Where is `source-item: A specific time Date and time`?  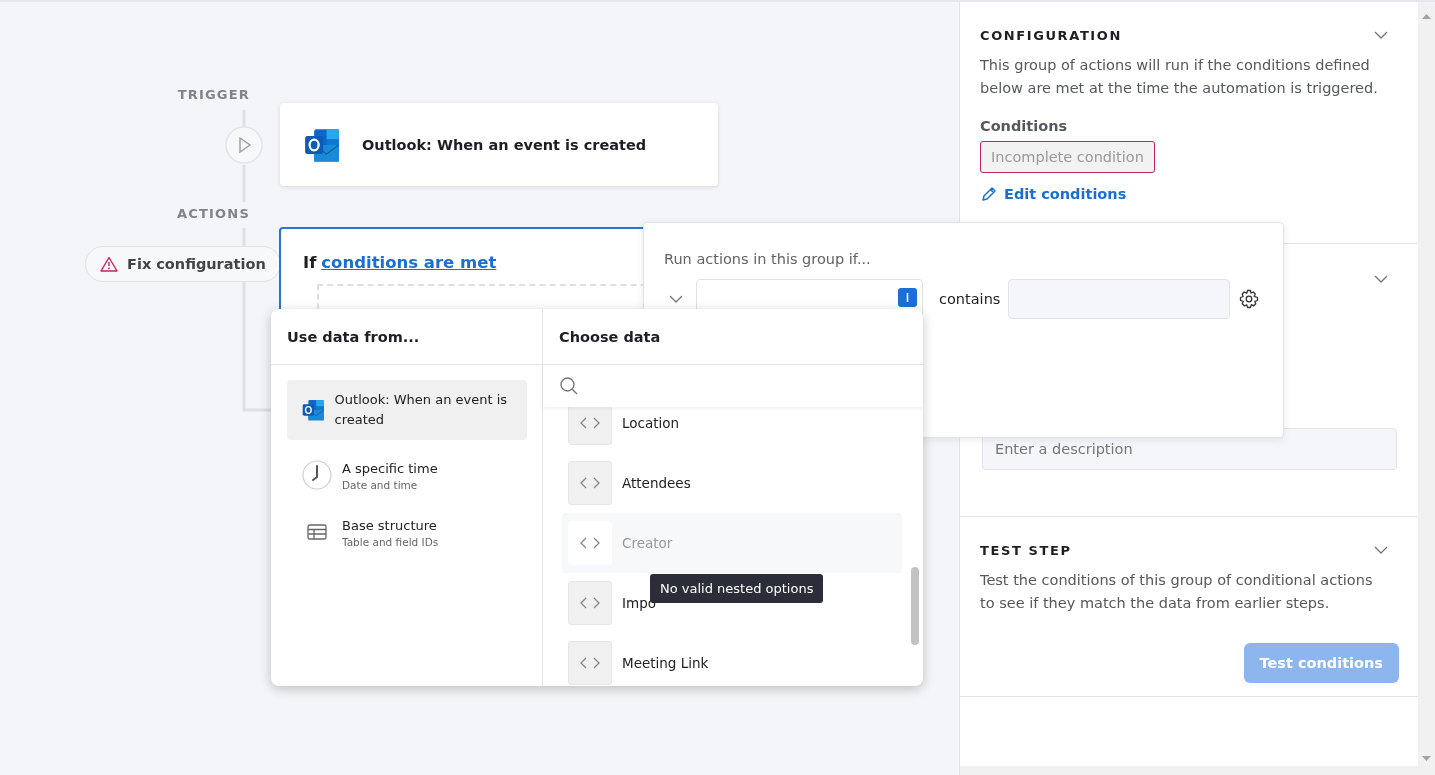 source-item: A specific time Date and time is located at coordinates (407, 474).